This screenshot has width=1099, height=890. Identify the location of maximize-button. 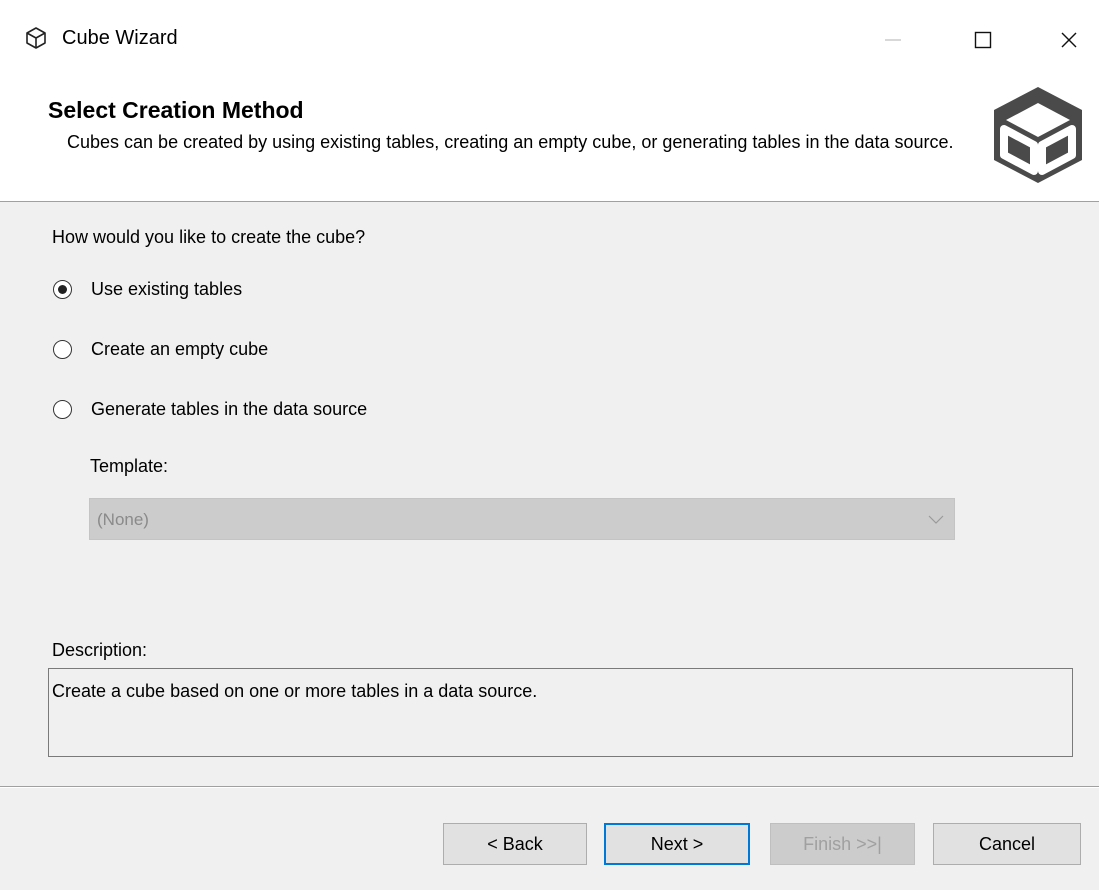
(983, 40).